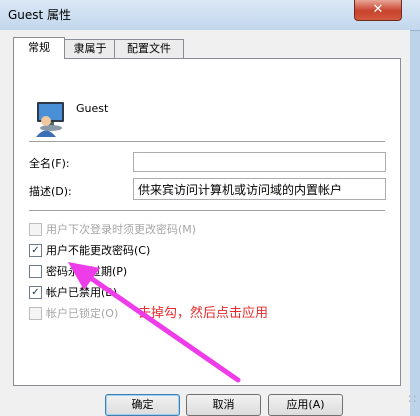 The width and height of the screenshot is (420, 416). I want to click on checkbox-label: 用户下次登录时须更改密码(M), so click(121, 229).